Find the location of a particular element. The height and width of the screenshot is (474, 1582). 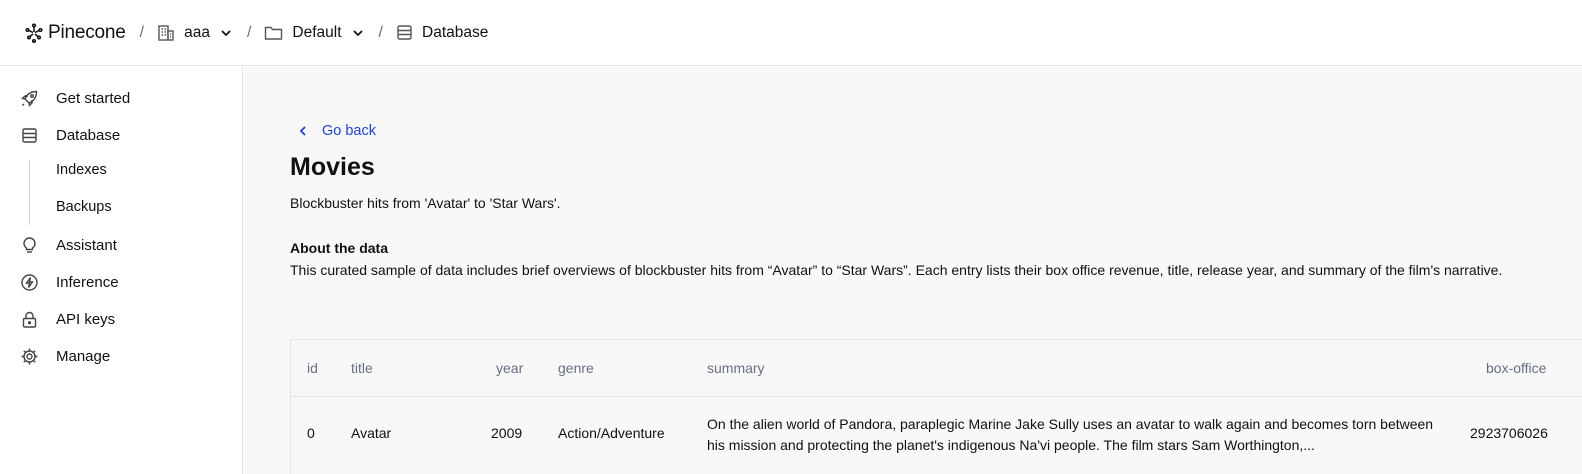

sidebar-item-label: Database is located at coordinates (88, 135).